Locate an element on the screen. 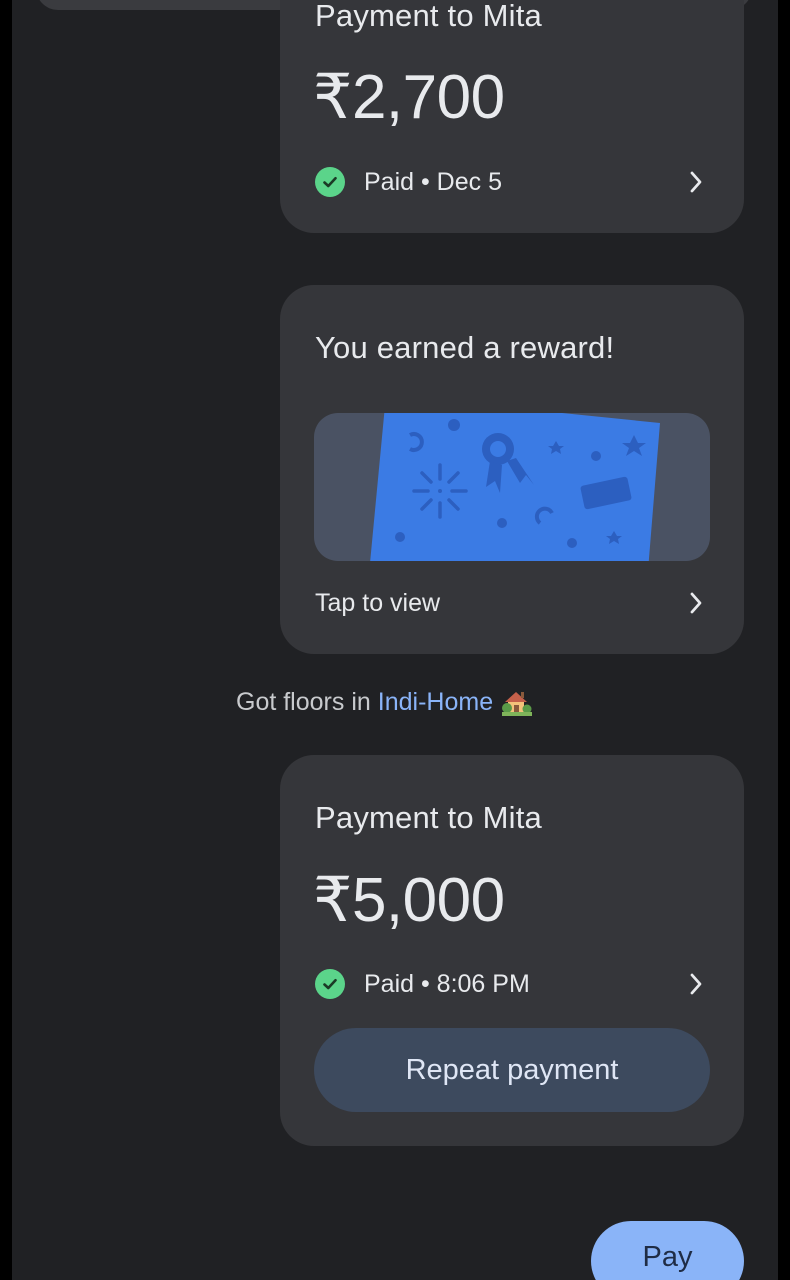 This screenshot has height=1280, width=790. payment-status: Paid • 8:06 PM is located at coordinates (422, 984).